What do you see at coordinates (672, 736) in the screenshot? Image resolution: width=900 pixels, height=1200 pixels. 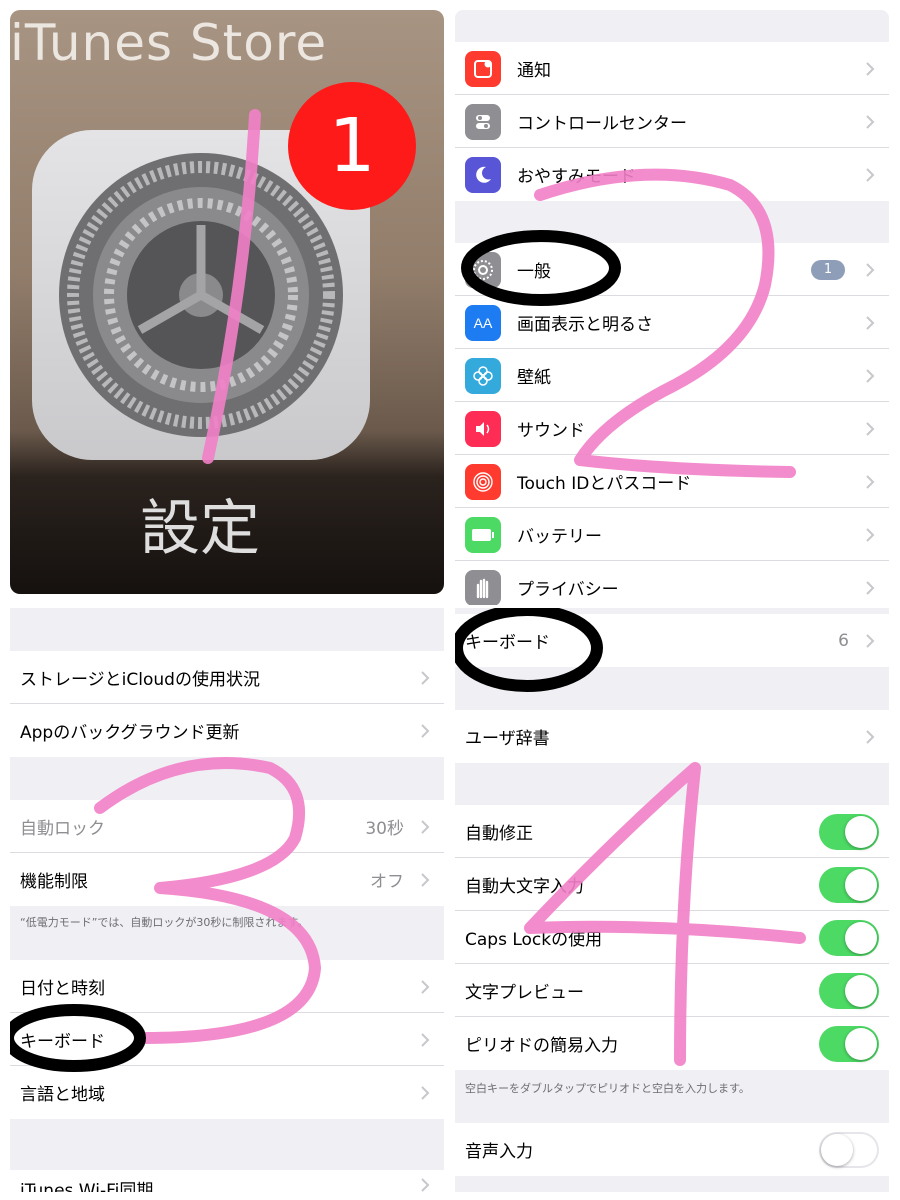 I see `settings-row-user-dictionary: ユーザ辞書` at bounding box center [672, 736].